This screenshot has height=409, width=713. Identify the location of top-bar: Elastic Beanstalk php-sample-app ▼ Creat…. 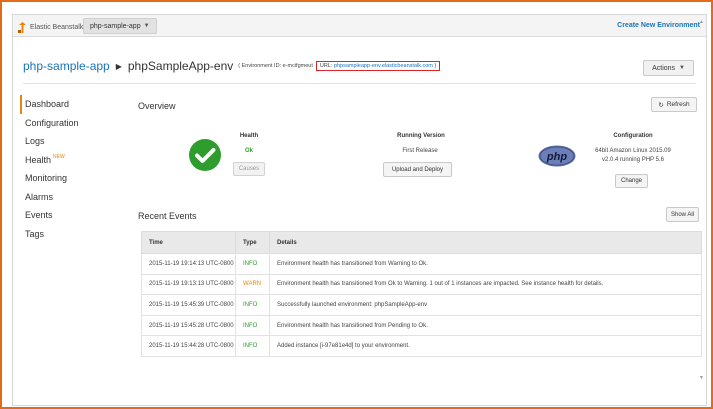
(359, 26).